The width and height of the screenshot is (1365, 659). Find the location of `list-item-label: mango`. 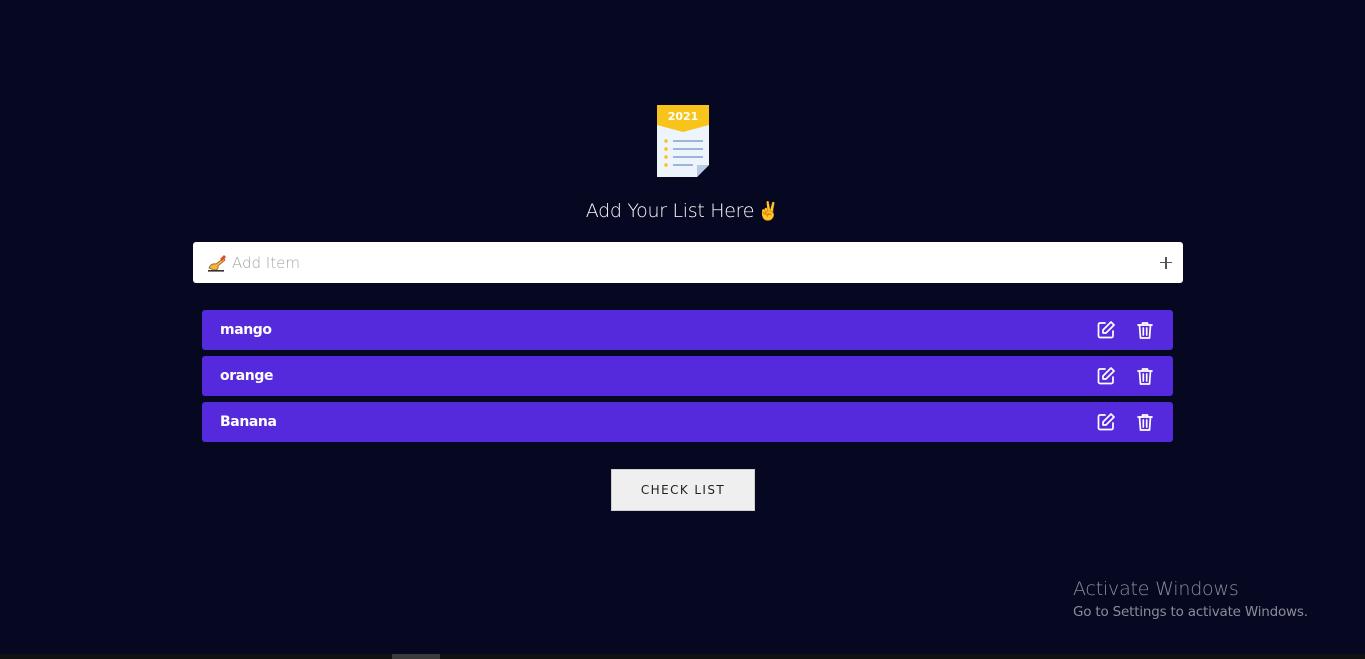

list-item-label: mango is located at coordinates (246, 330).